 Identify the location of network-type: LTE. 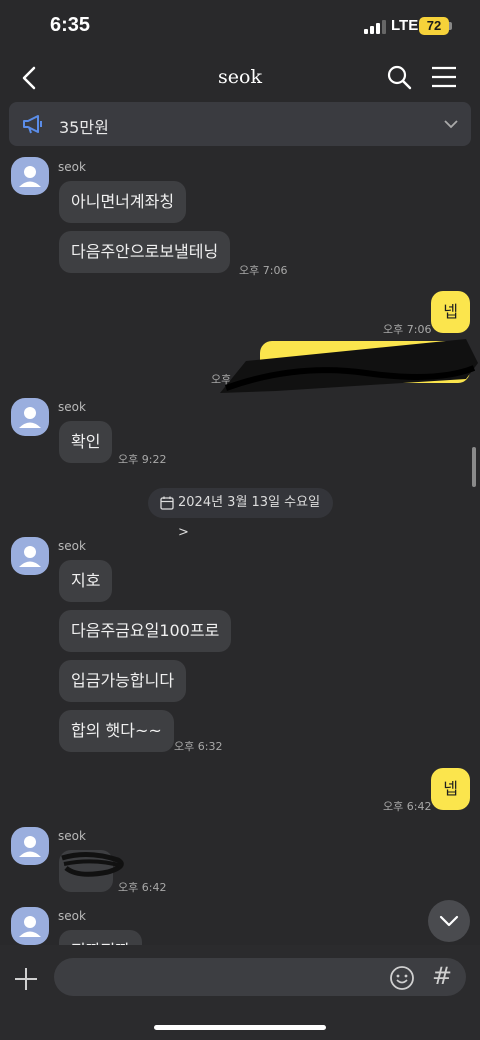
(405, 25).